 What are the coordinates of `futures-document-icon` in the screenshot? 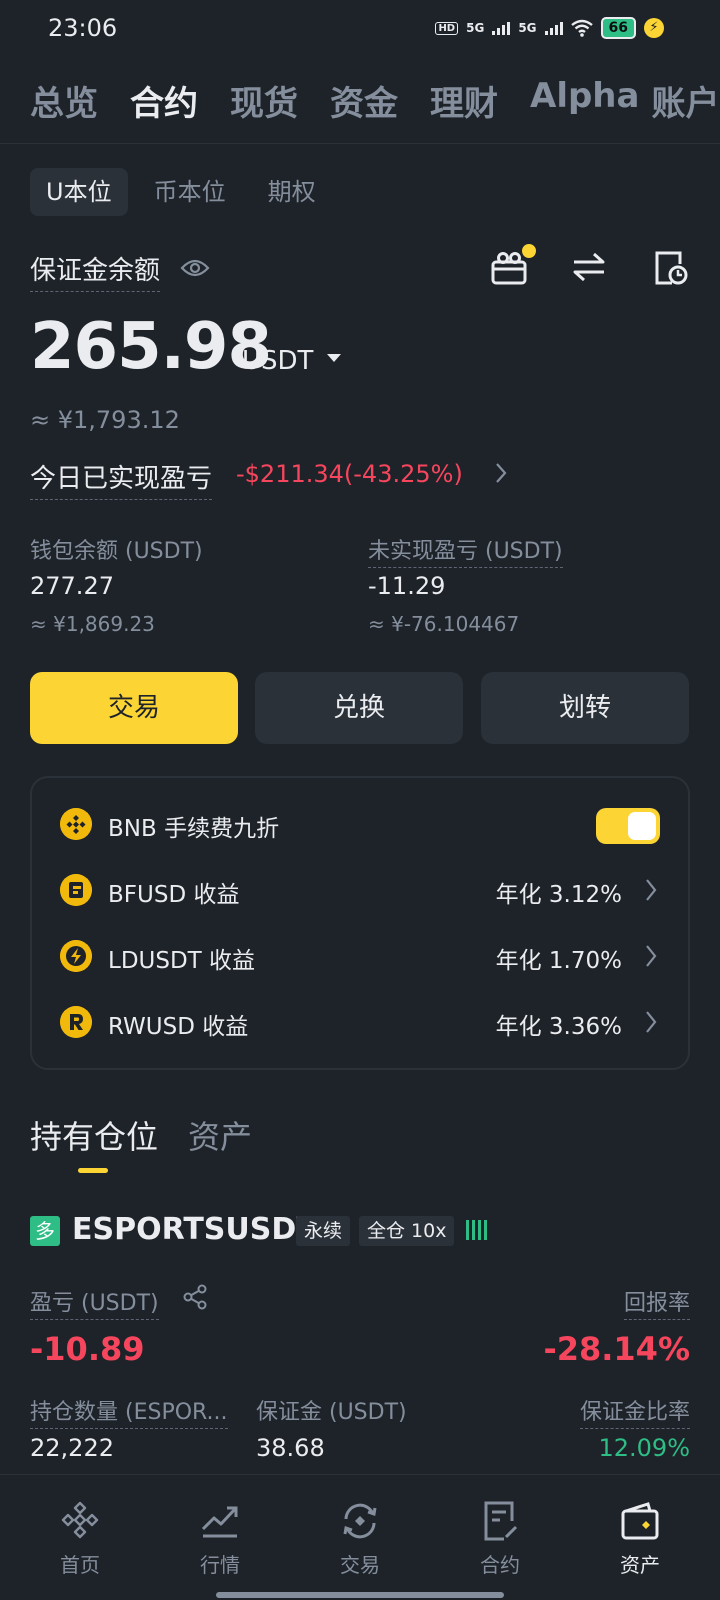 It's located at (501, 1521).